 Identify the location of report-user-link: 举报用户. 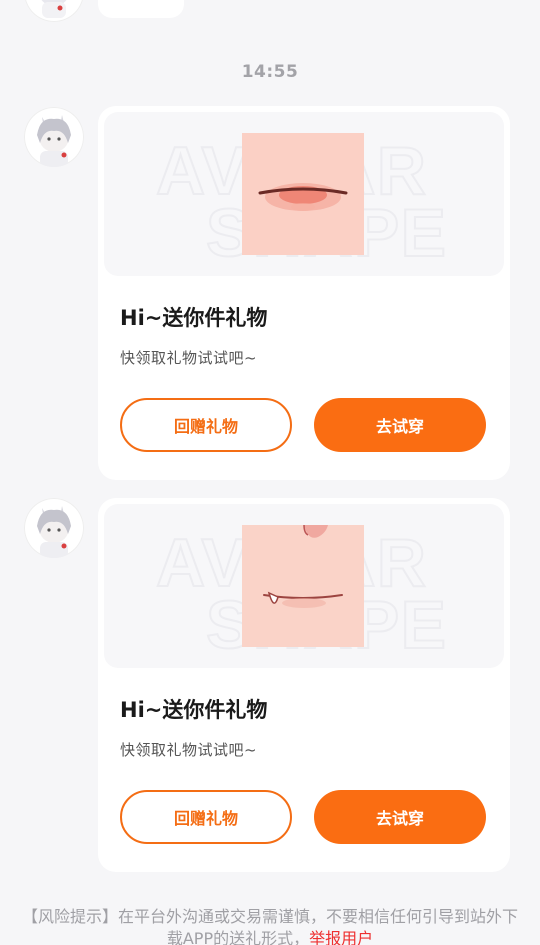
(341, 937).